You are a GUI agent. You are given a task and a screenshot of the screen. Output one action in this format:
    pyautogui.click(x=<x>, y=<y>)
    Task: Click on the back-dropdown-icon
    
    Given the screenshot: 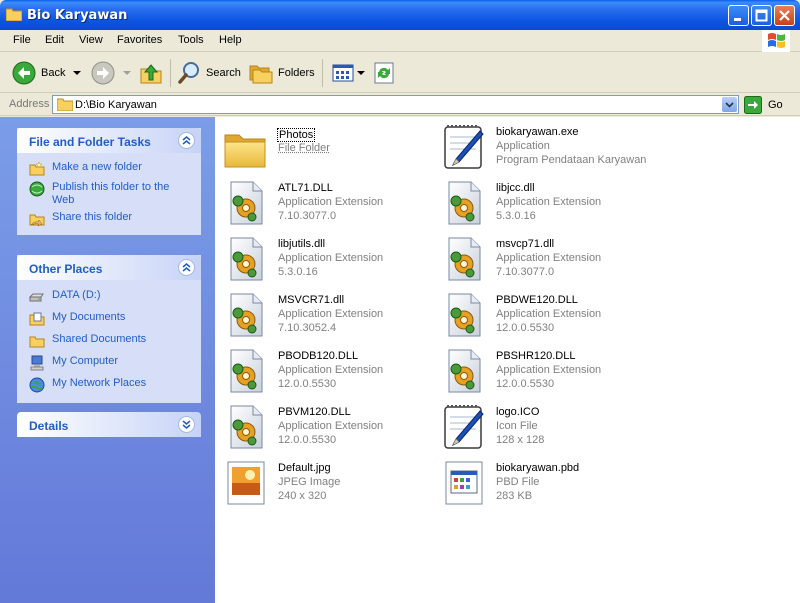 What is the action you would take?
    pyautogui.click(x=77, y=73)
    